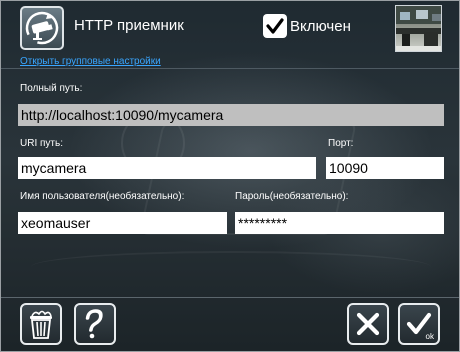 The height and width of the screenshot is (352, 460). What do you see at coordinates (419, 324) in the screenshot?
I see `ok-button: ok` at bounding box center [419, 324].